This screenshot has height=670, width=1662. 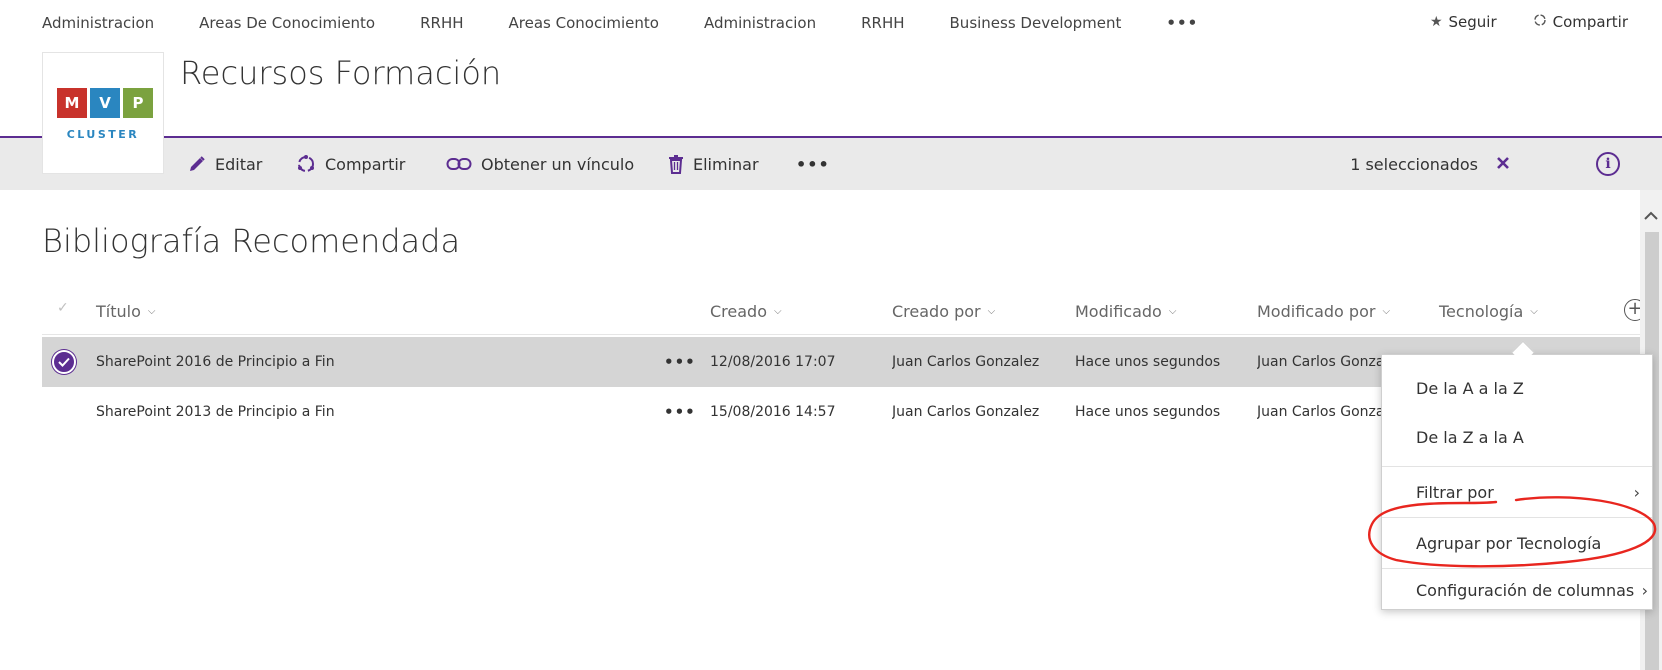 I want to click on nav-item-areas-de-conocimiento: Areas De Conocimiento, so click(x=287, y=23).